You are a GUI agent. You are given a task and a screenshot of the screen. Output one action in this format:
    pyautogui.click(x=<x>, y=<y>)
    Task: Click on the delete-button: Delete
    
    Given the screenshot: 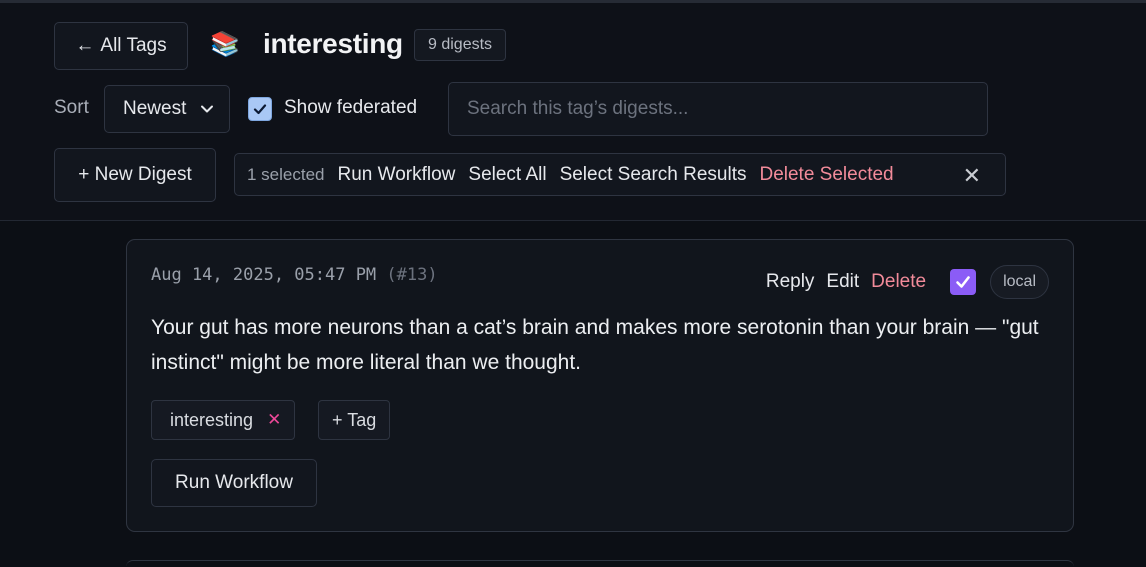 What is the action you would take?
    pyautogui.click(x=898, y=282)
    